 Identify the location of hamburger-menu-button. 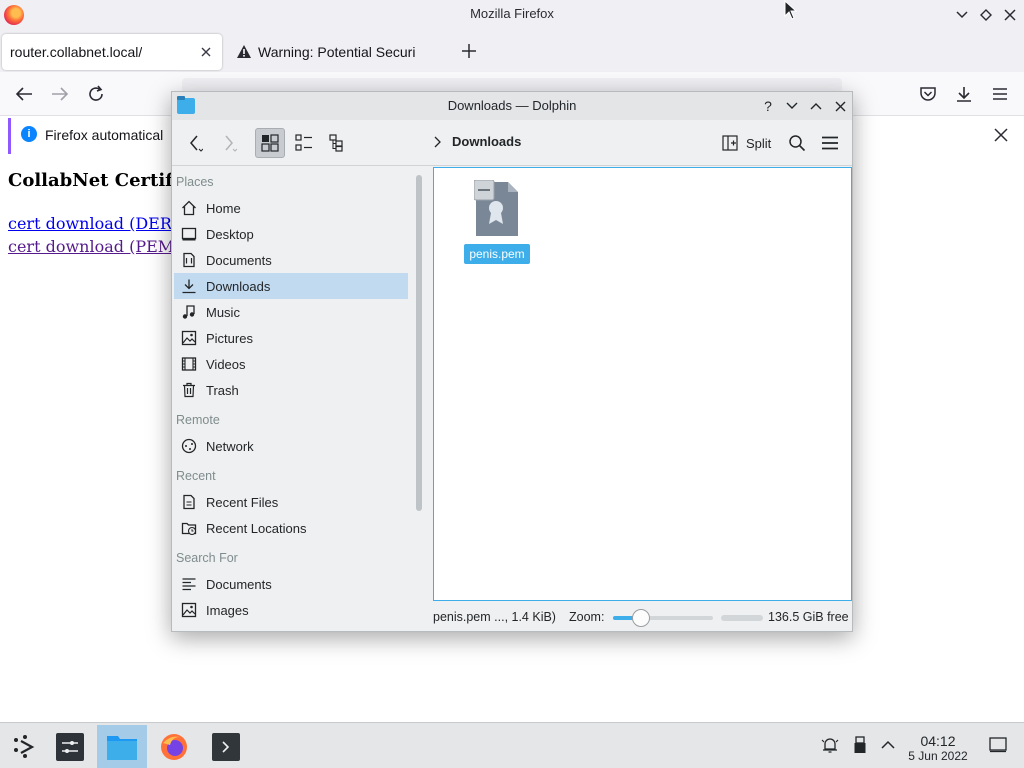
(830, 143).